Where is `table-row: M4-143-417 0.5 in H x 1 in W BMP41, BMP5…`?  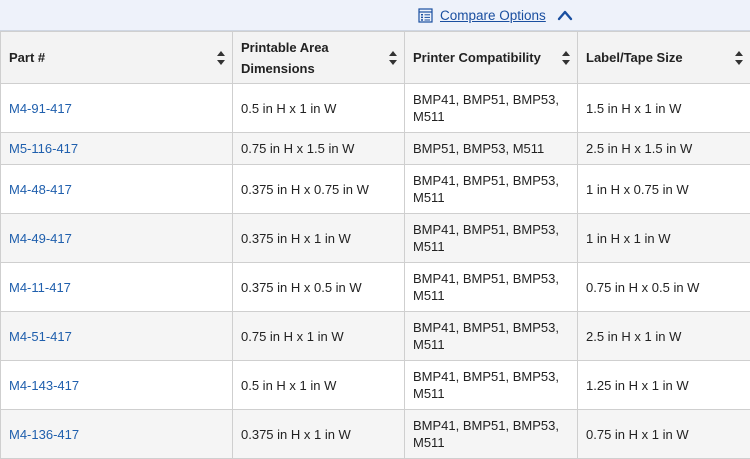
table-row: M4-143-417 0.5 in H x 1 in W BMP41, BMP5… is located at coordinates (375, 385).